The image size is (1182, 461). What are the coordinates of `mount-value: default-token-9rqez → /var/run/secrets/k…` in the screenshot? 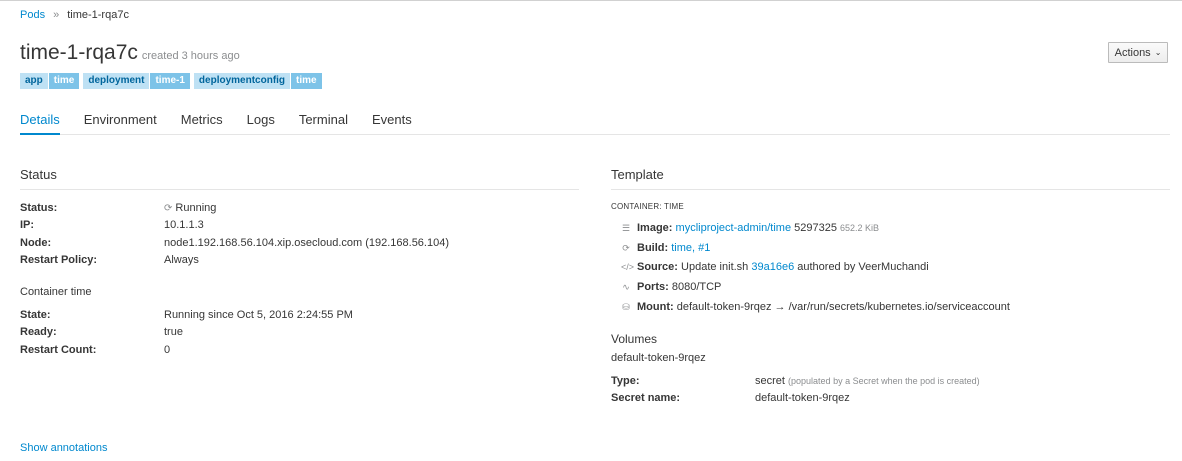 It's located at (843, 306).